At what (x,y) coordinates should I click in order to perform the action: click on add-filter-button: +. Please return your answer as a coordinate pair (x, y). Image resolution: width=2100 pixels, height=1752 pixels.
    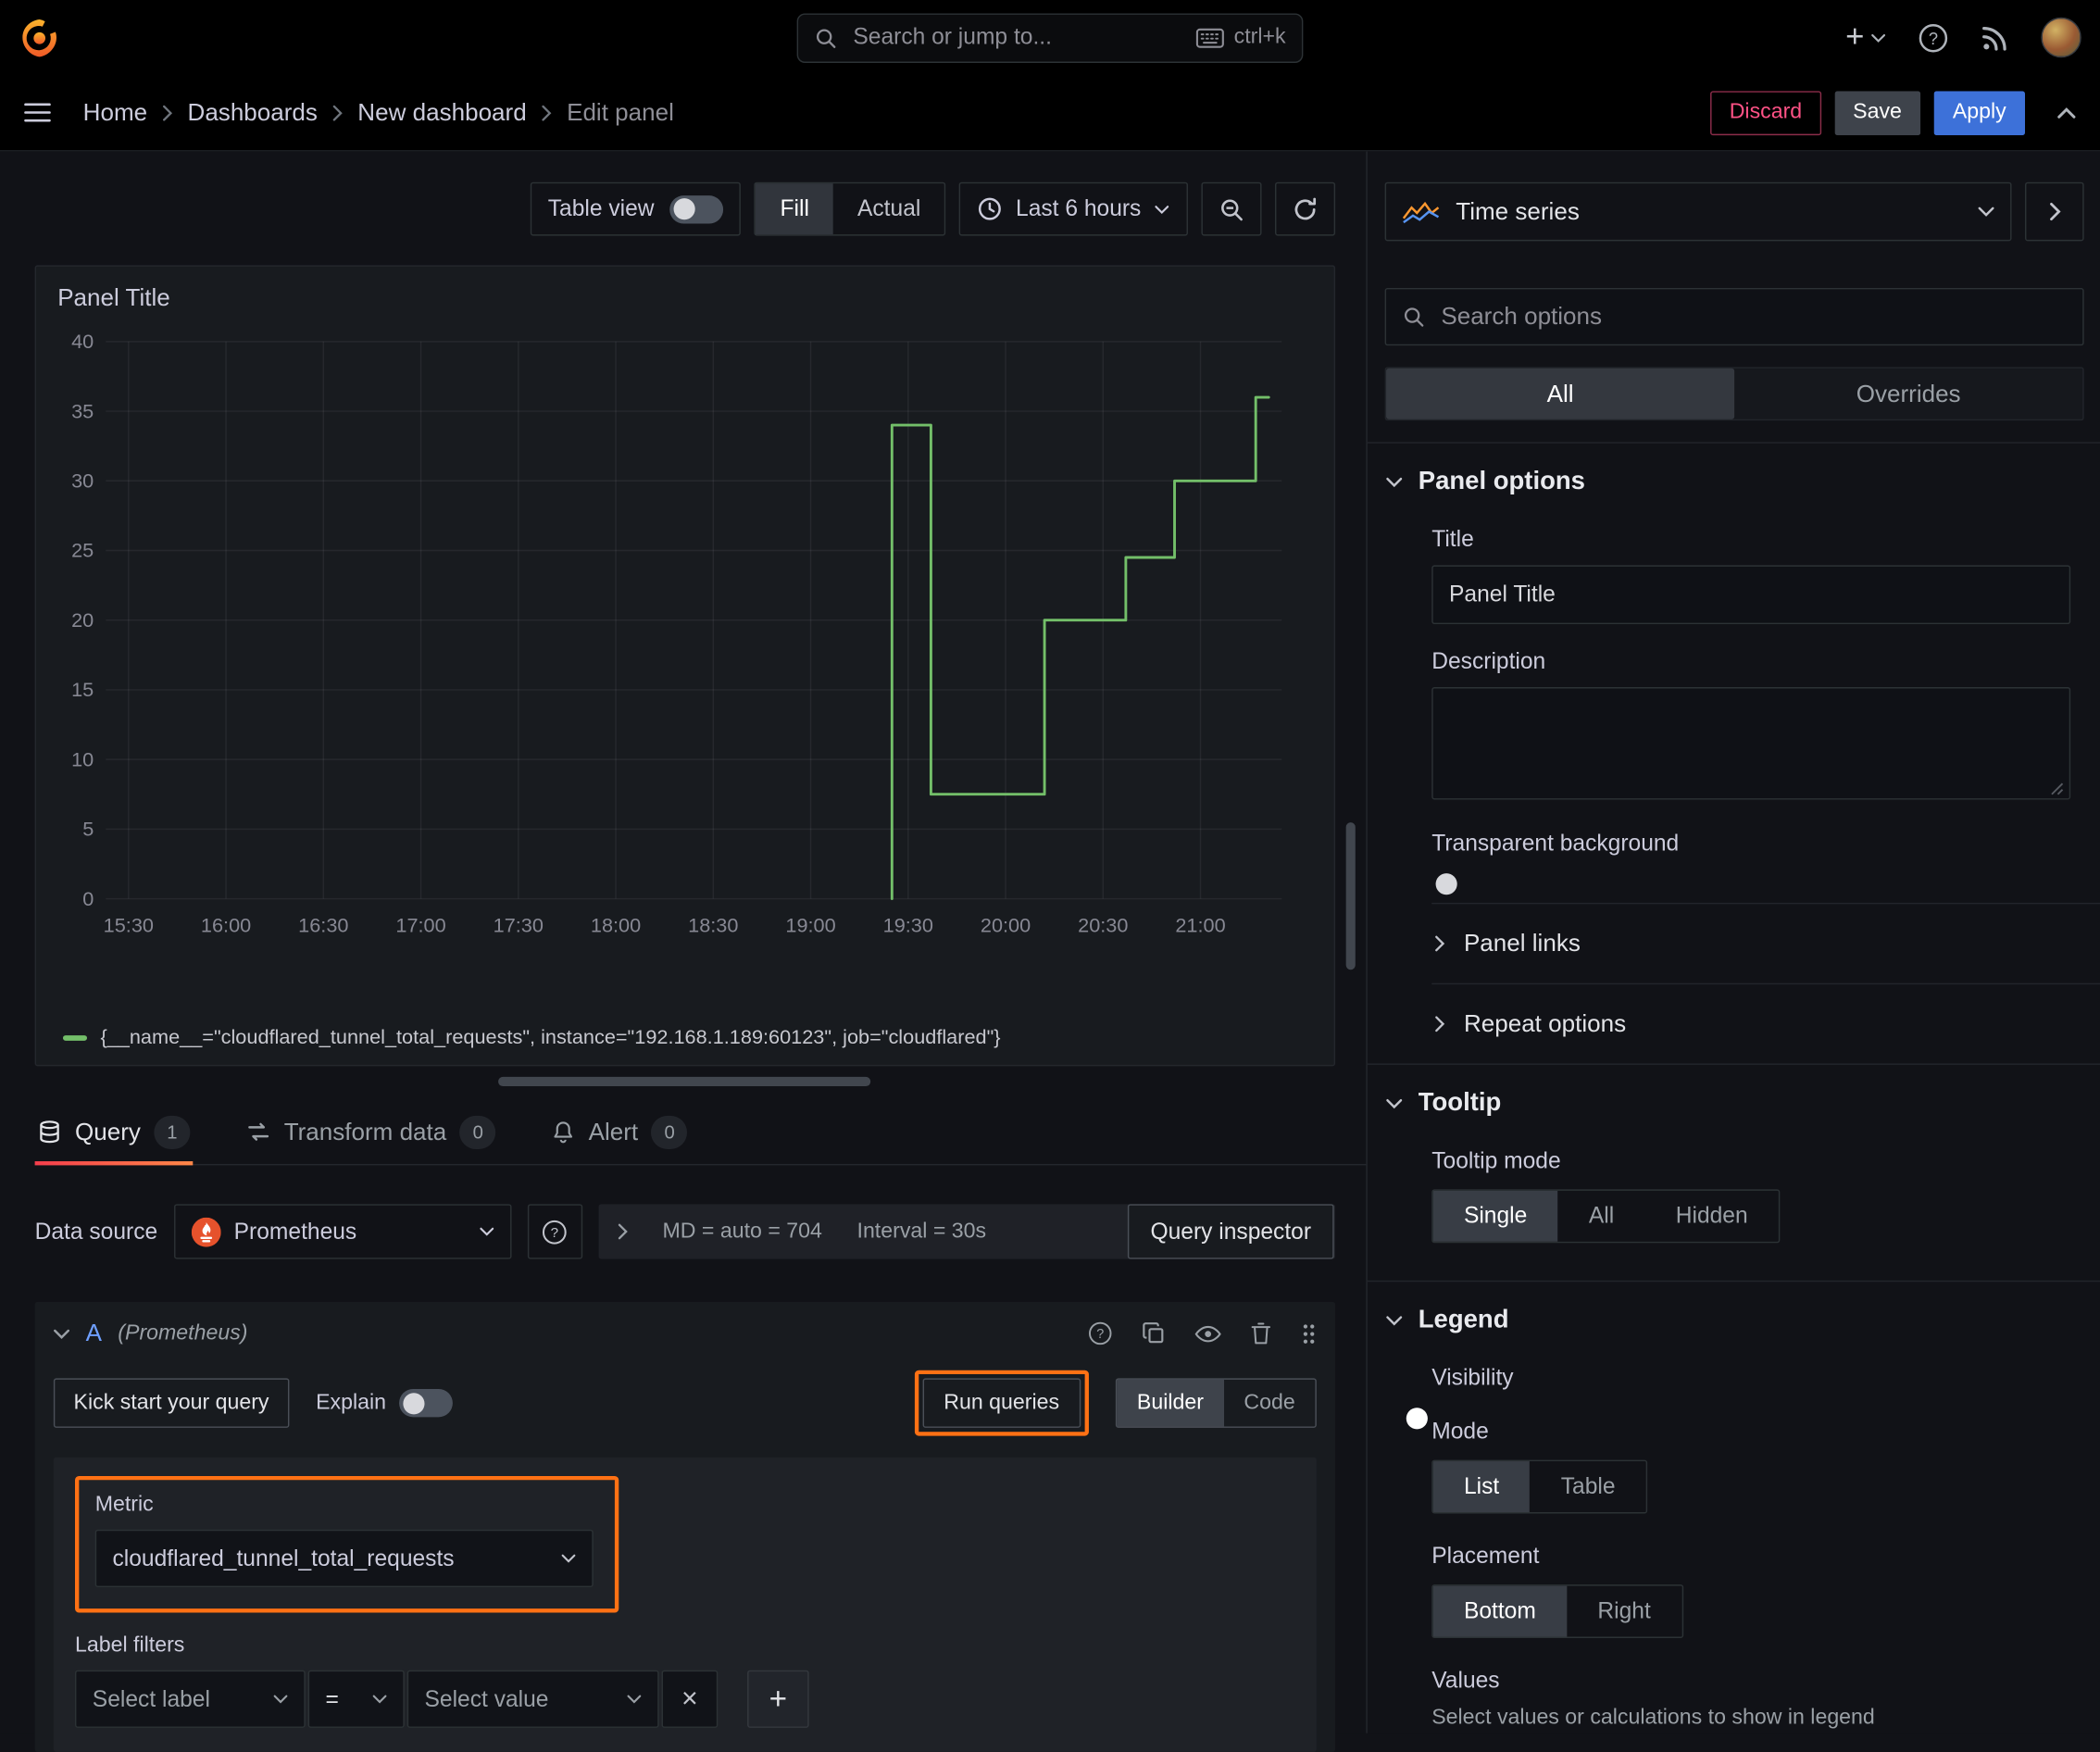
    Looking at the image, I should click on (778, 1699).